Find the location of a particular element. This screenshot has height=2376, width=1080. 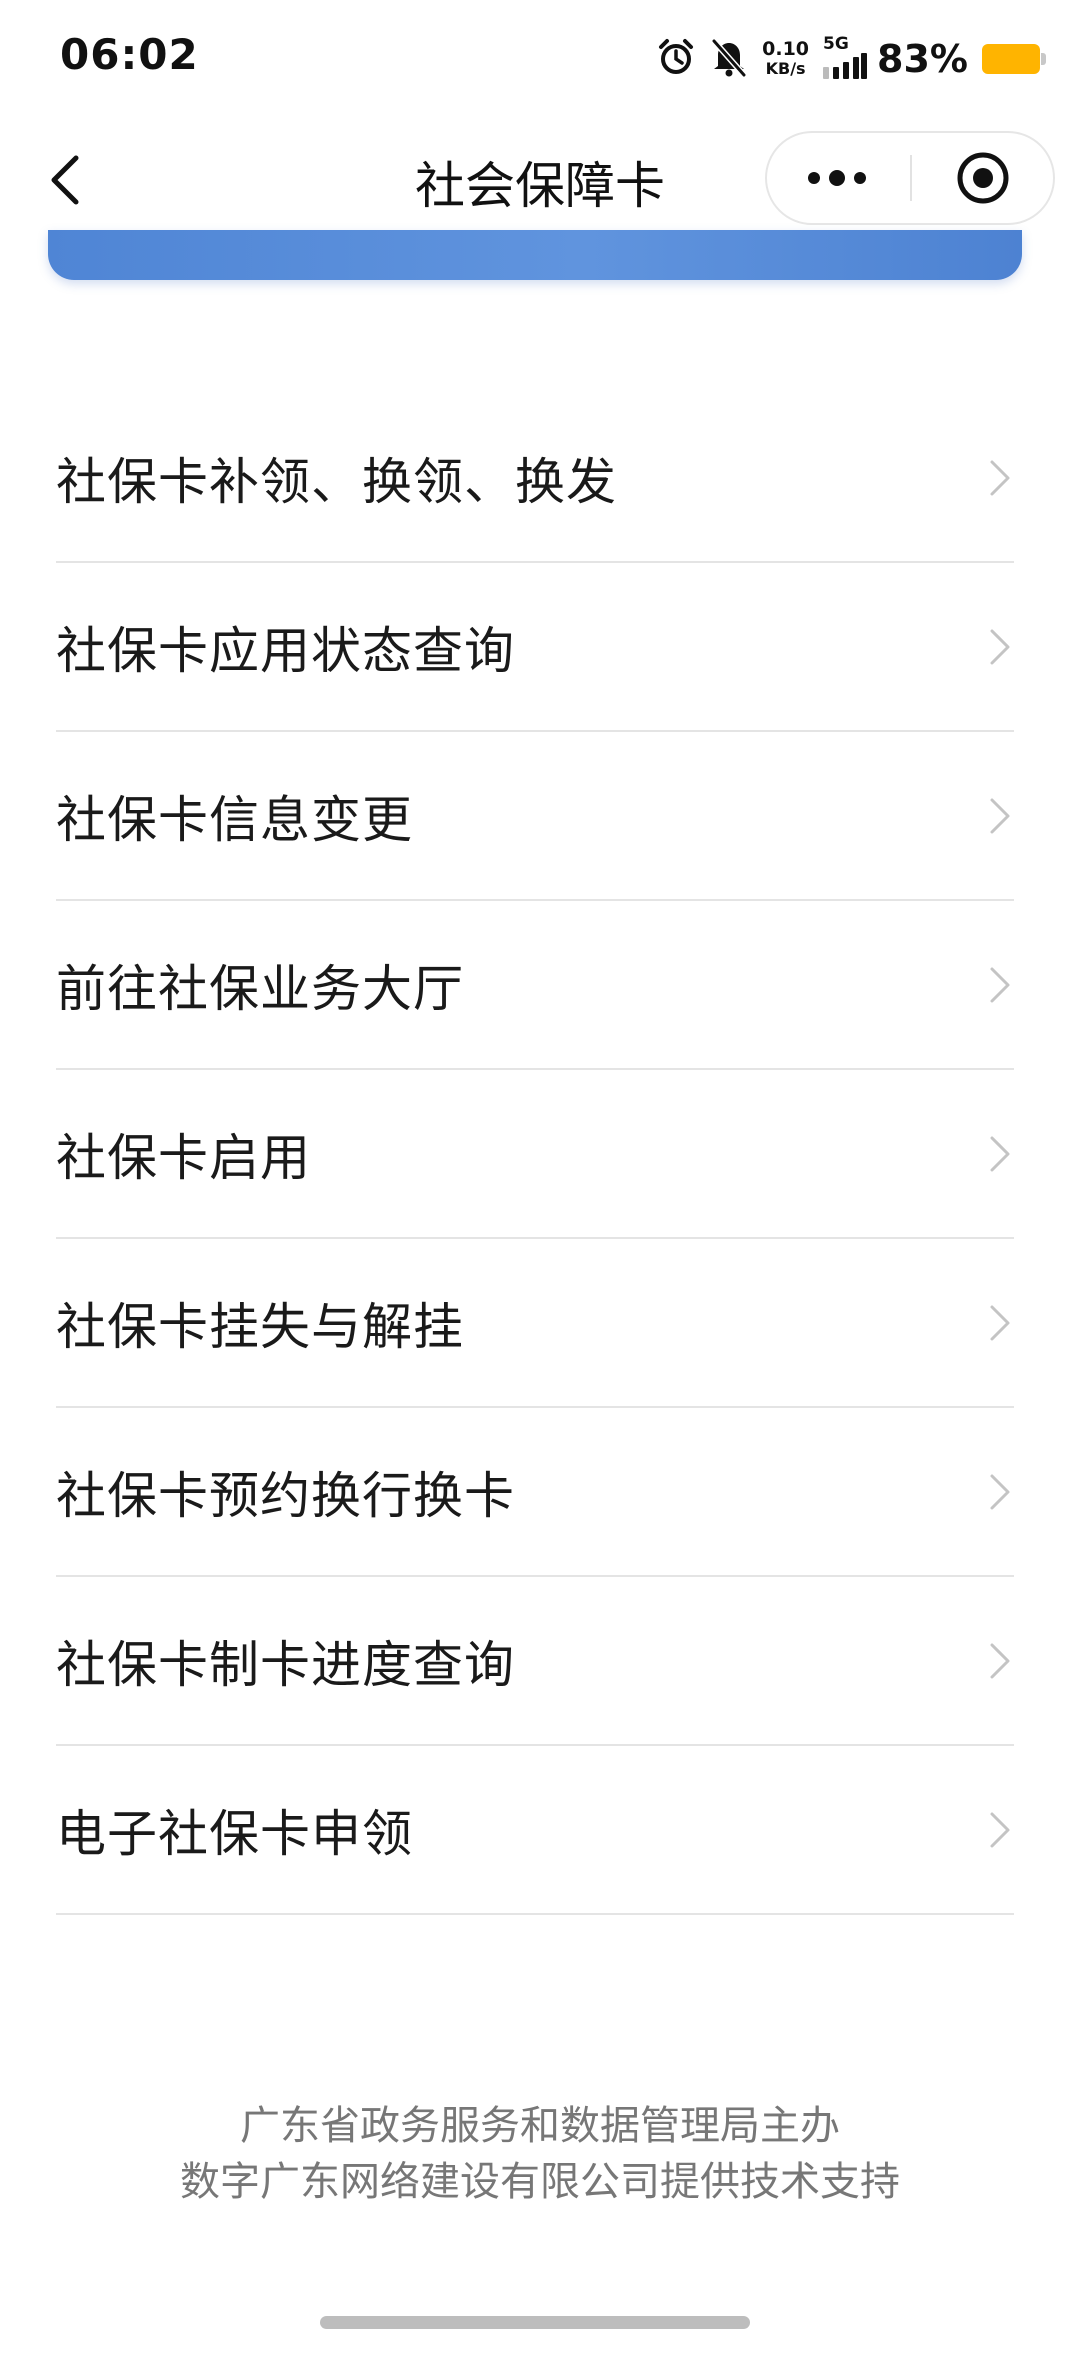

menu-item-label: 电子社保卡申领 is located at coordinates (234, 1833).